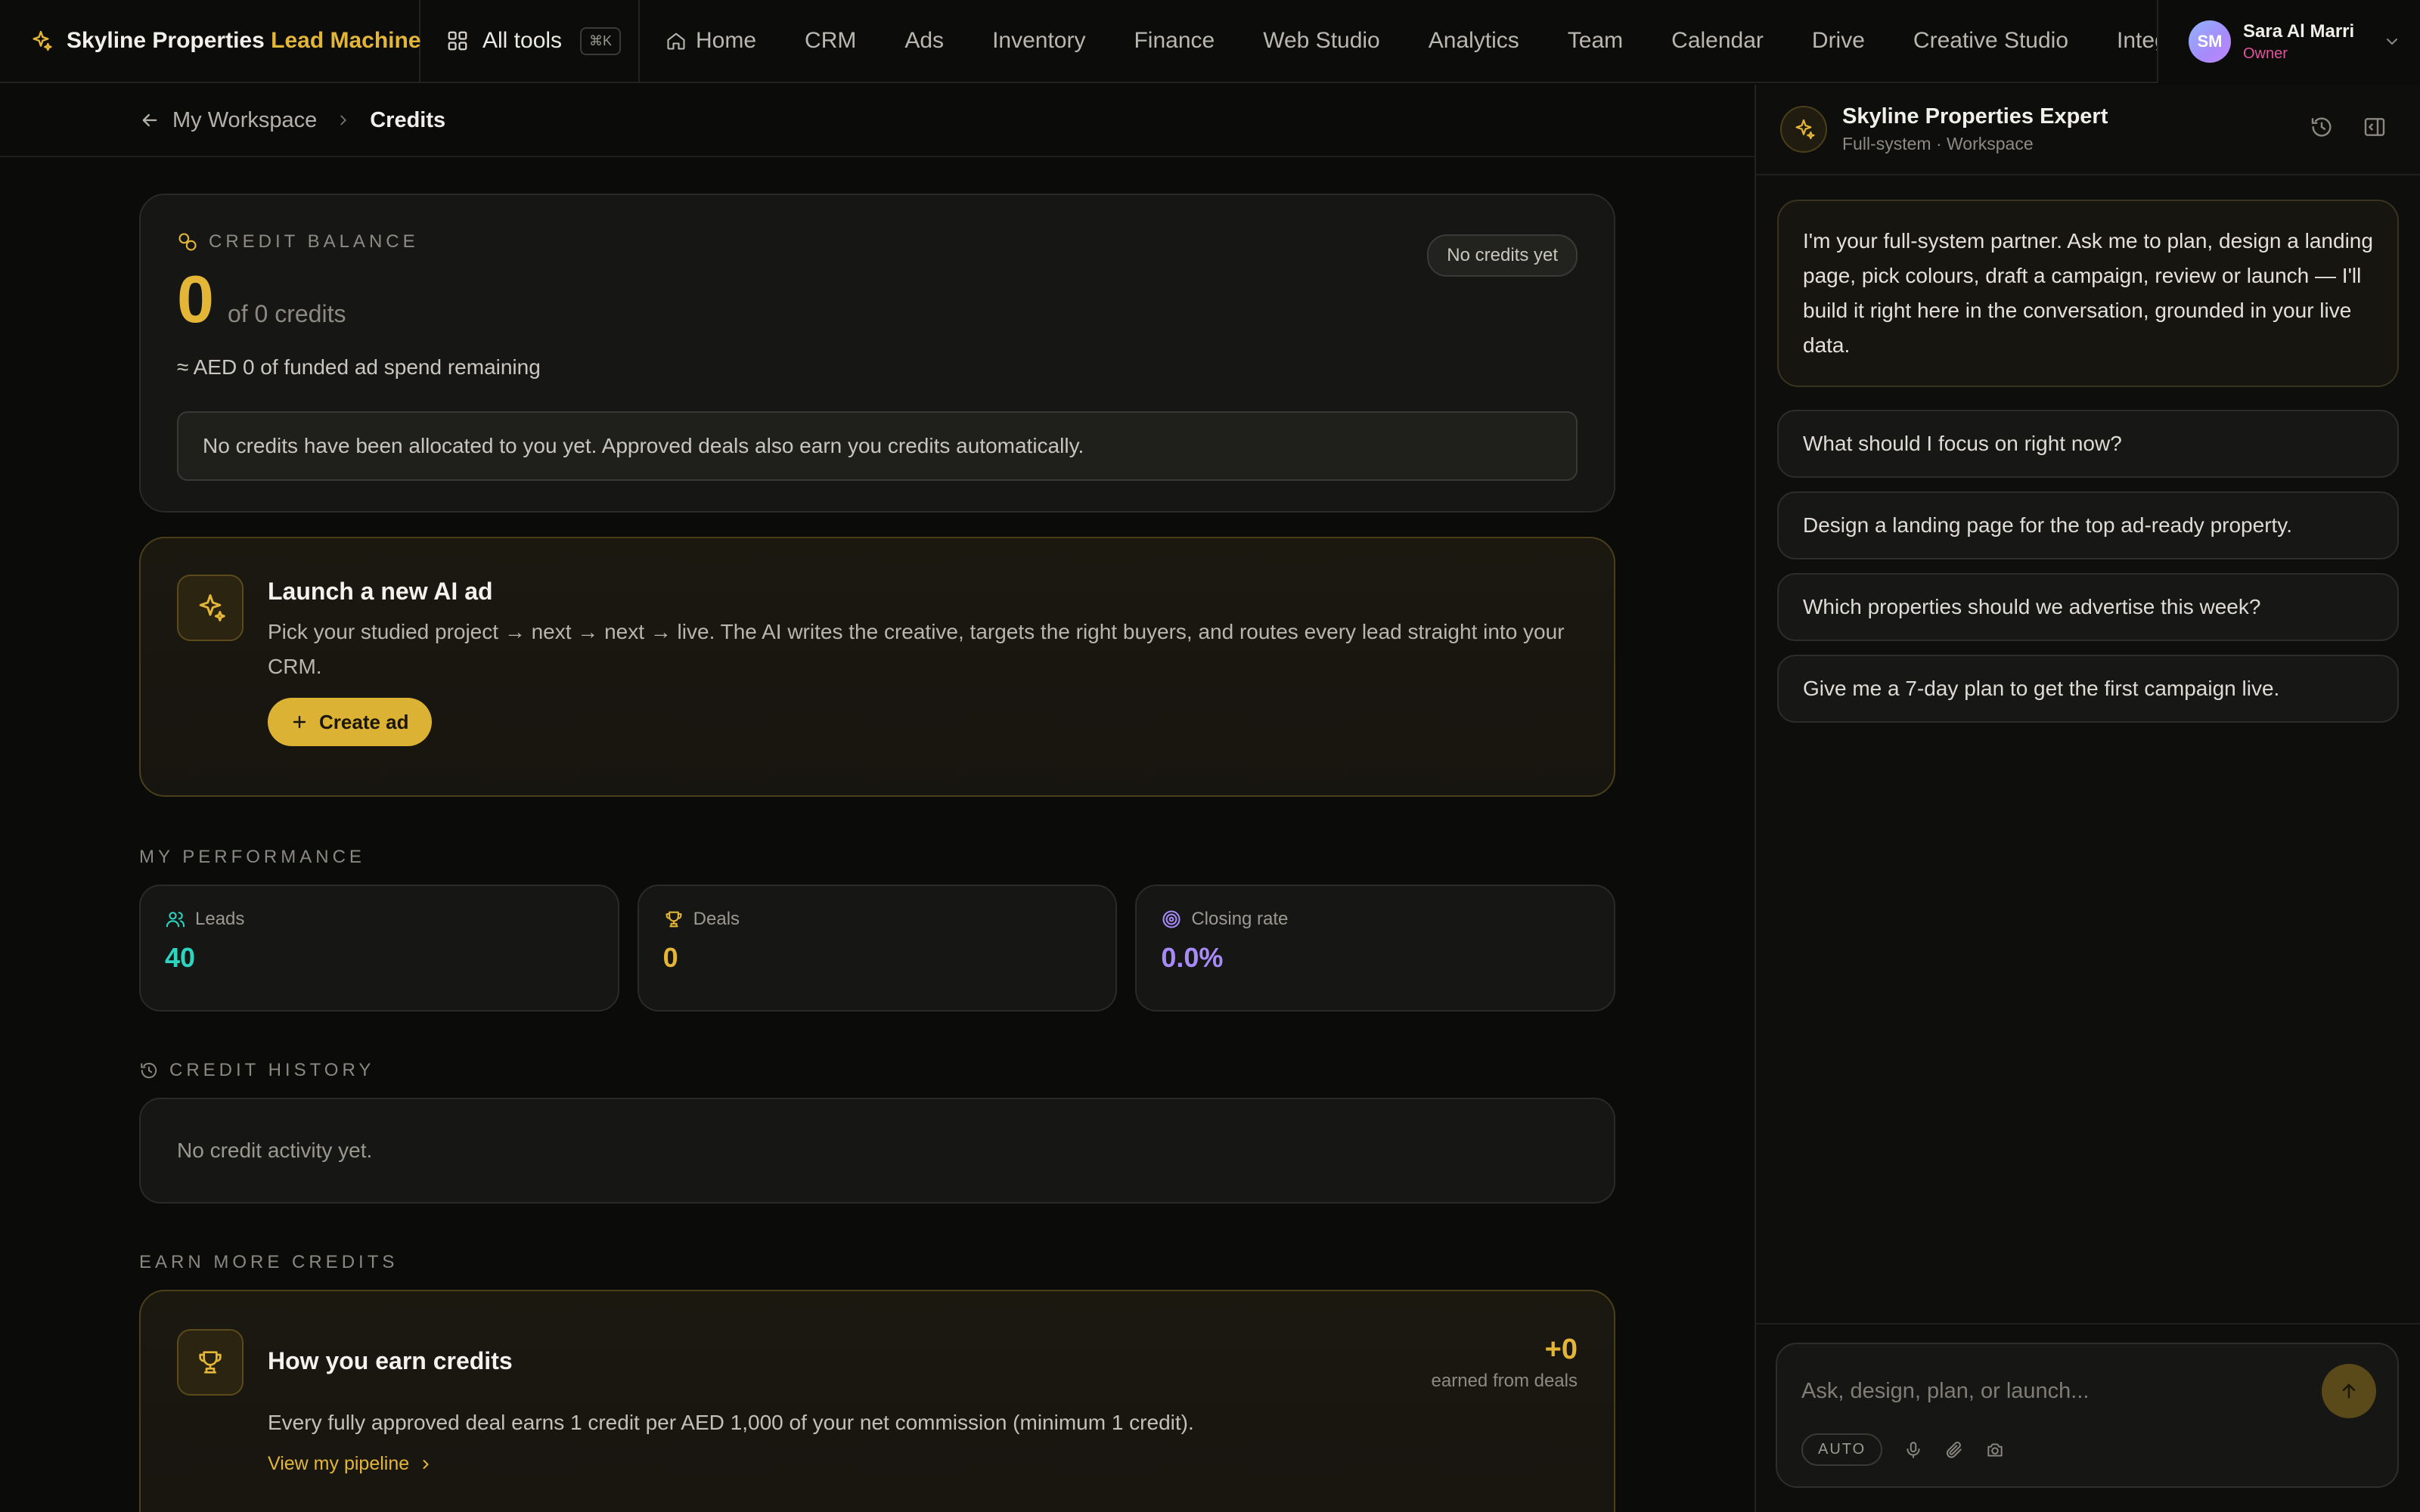 The image size is (2420, 1512). What do you see at coordinates (1838, 41) in the screenshot?
I see `nav-drive: Drive` at bounding box center [1838, 41].